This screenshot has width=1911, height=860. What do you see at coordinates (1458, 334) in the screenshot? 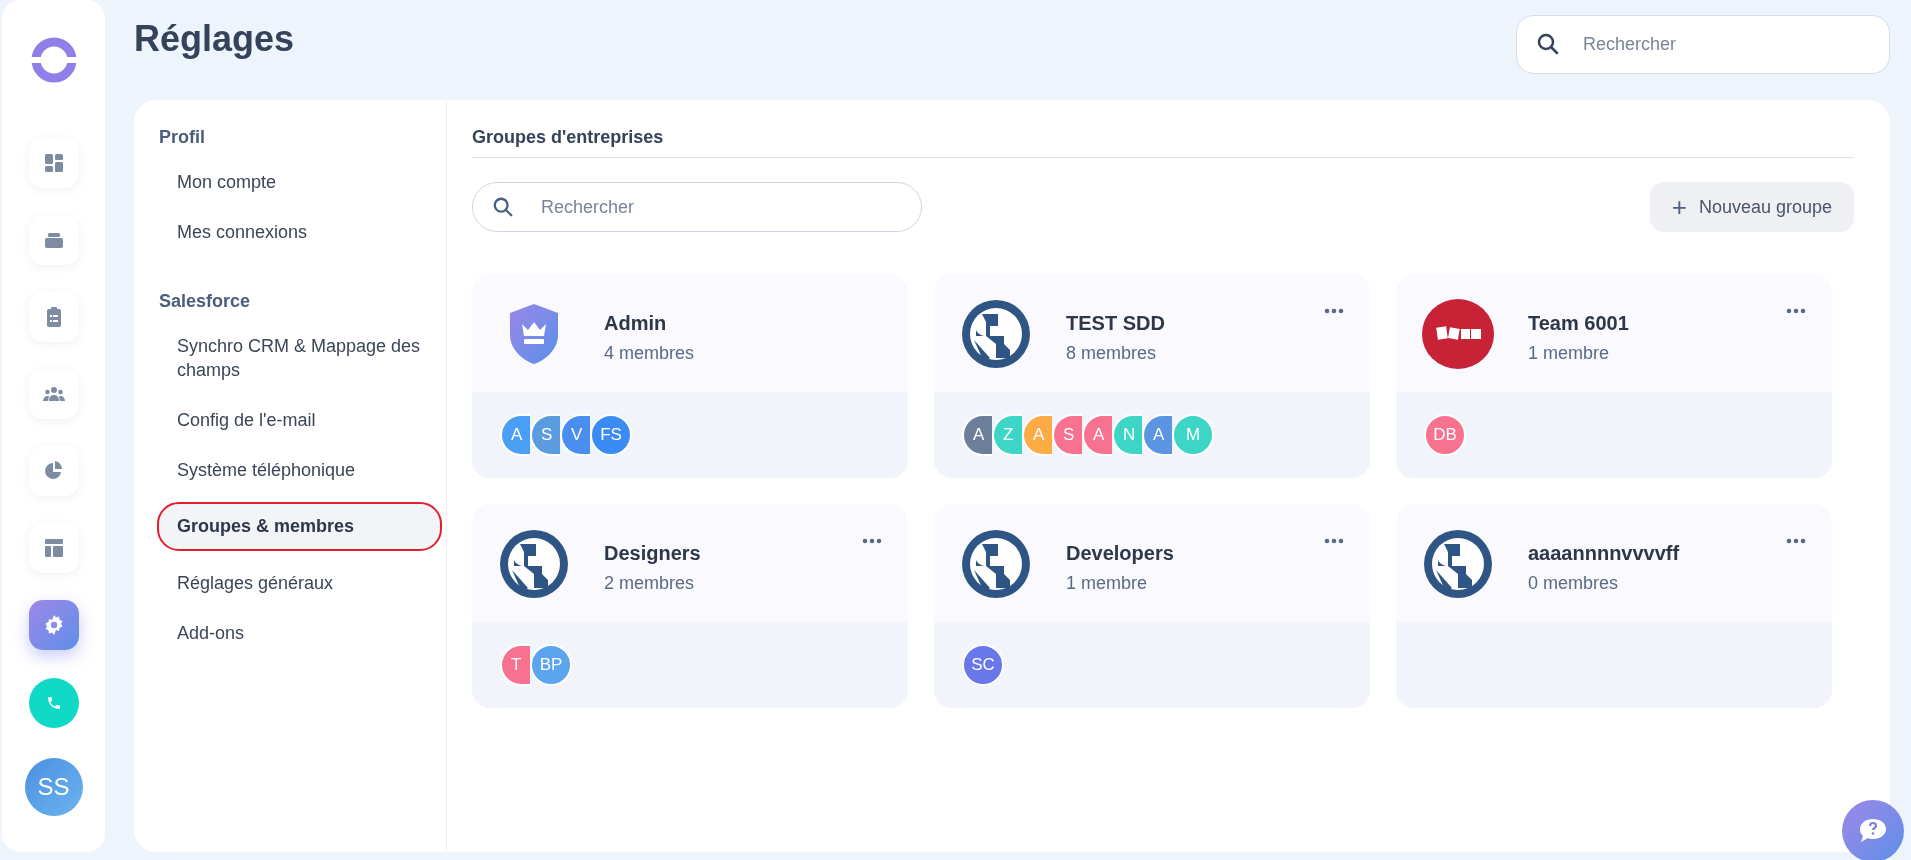
I see `tiles-logo-icon` at bounding box center [1458, 334].